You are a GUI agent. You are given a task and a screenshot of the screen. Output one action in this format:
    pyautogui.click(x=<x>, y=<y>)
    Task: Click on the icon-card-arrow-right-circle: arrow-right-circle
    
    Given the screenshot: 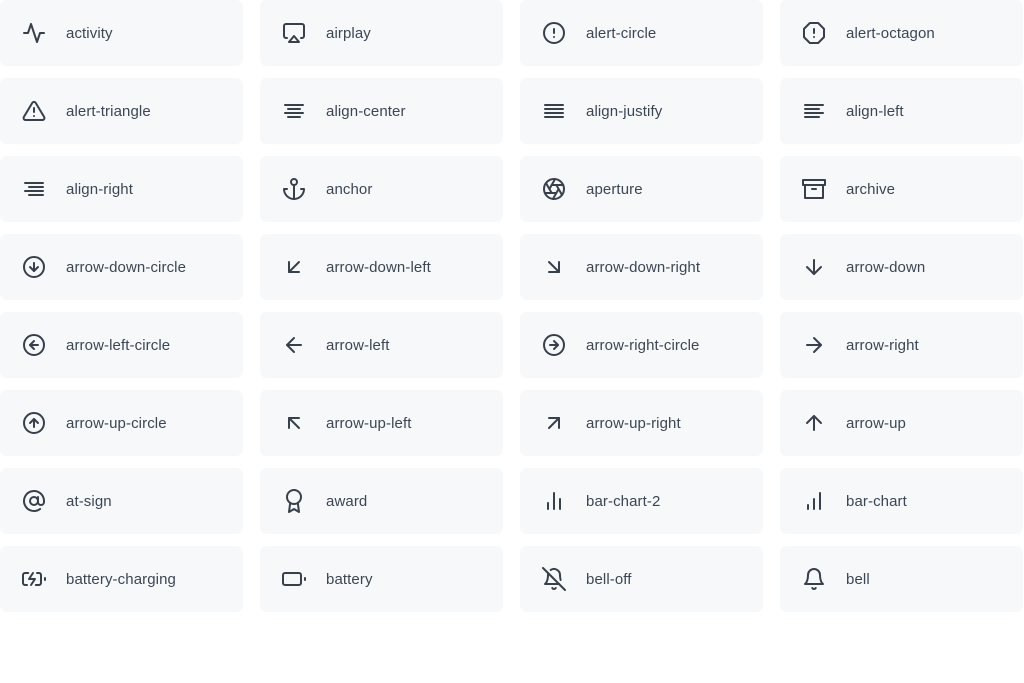 What is the action you would take?
    pyautogui.click(x=641, y=345)
    